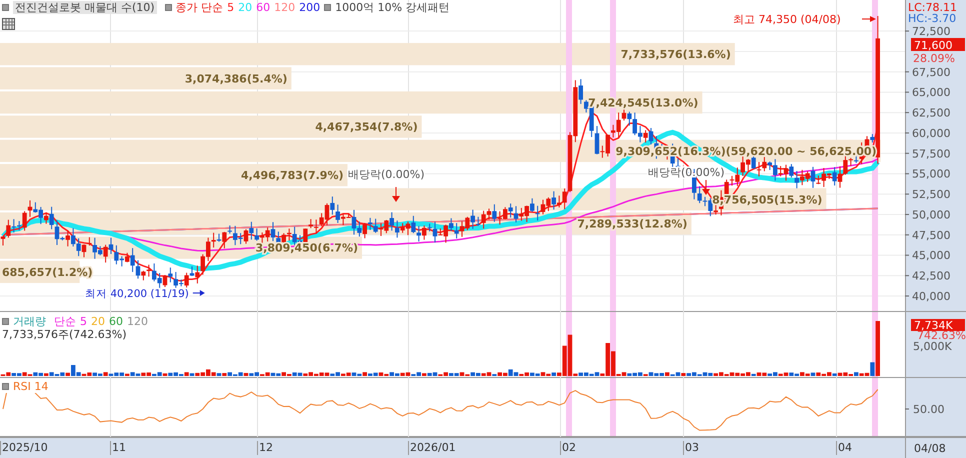  I want to click on table-icon, so click(8, 24).